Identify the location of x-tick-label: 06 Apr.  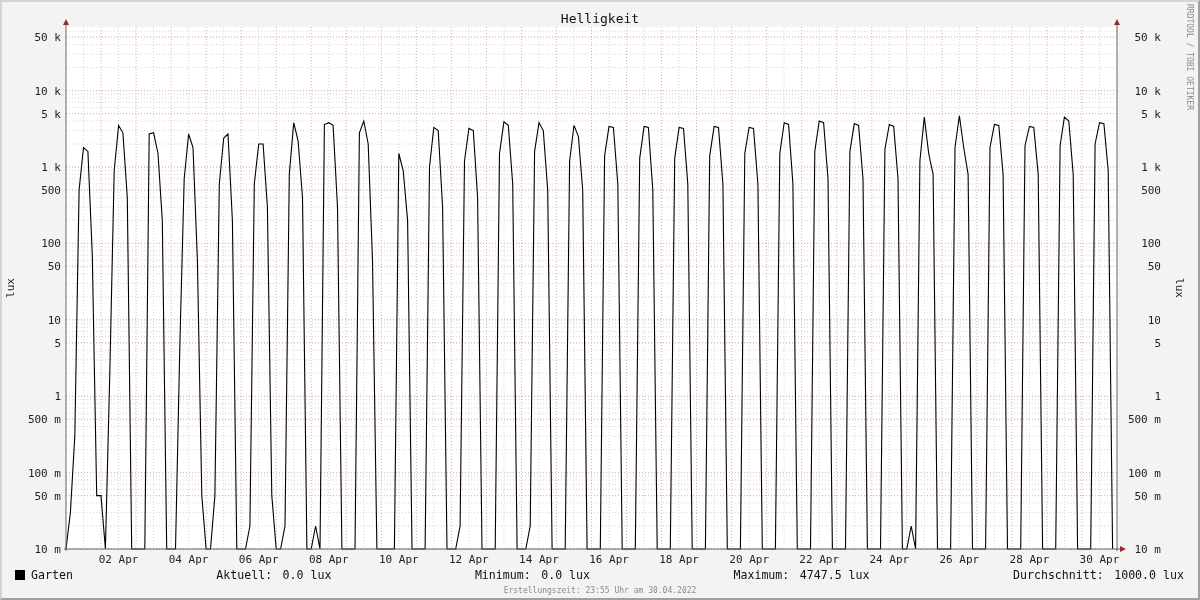
(258, 559).